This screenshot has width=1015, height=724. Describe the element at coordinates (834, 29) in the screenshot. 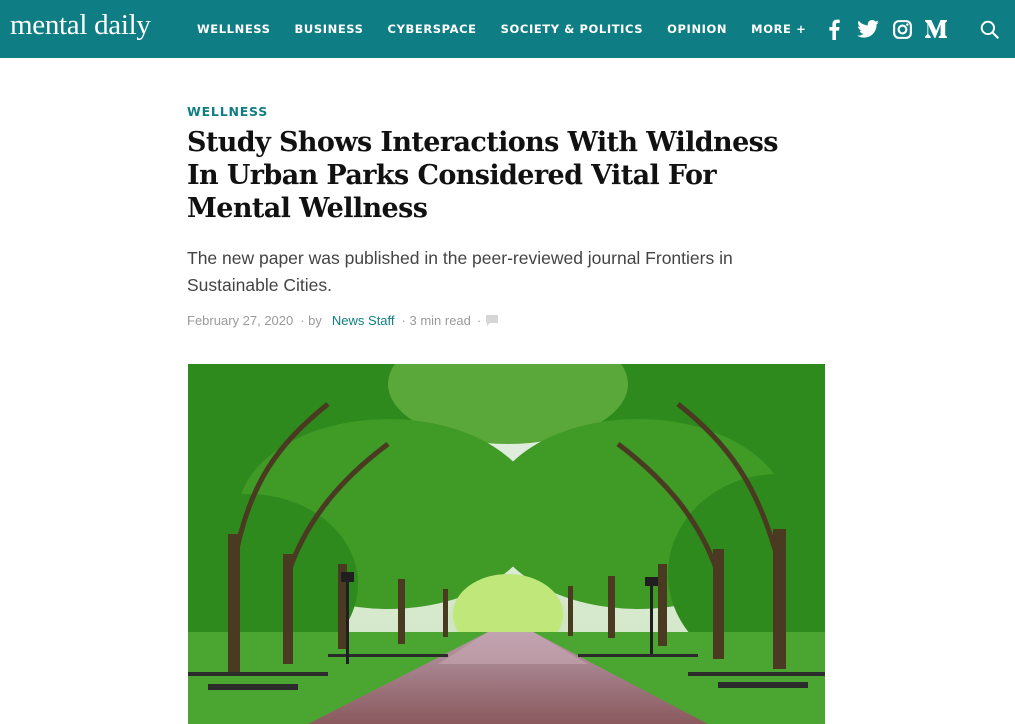

I see `facebook-icon` at that location.